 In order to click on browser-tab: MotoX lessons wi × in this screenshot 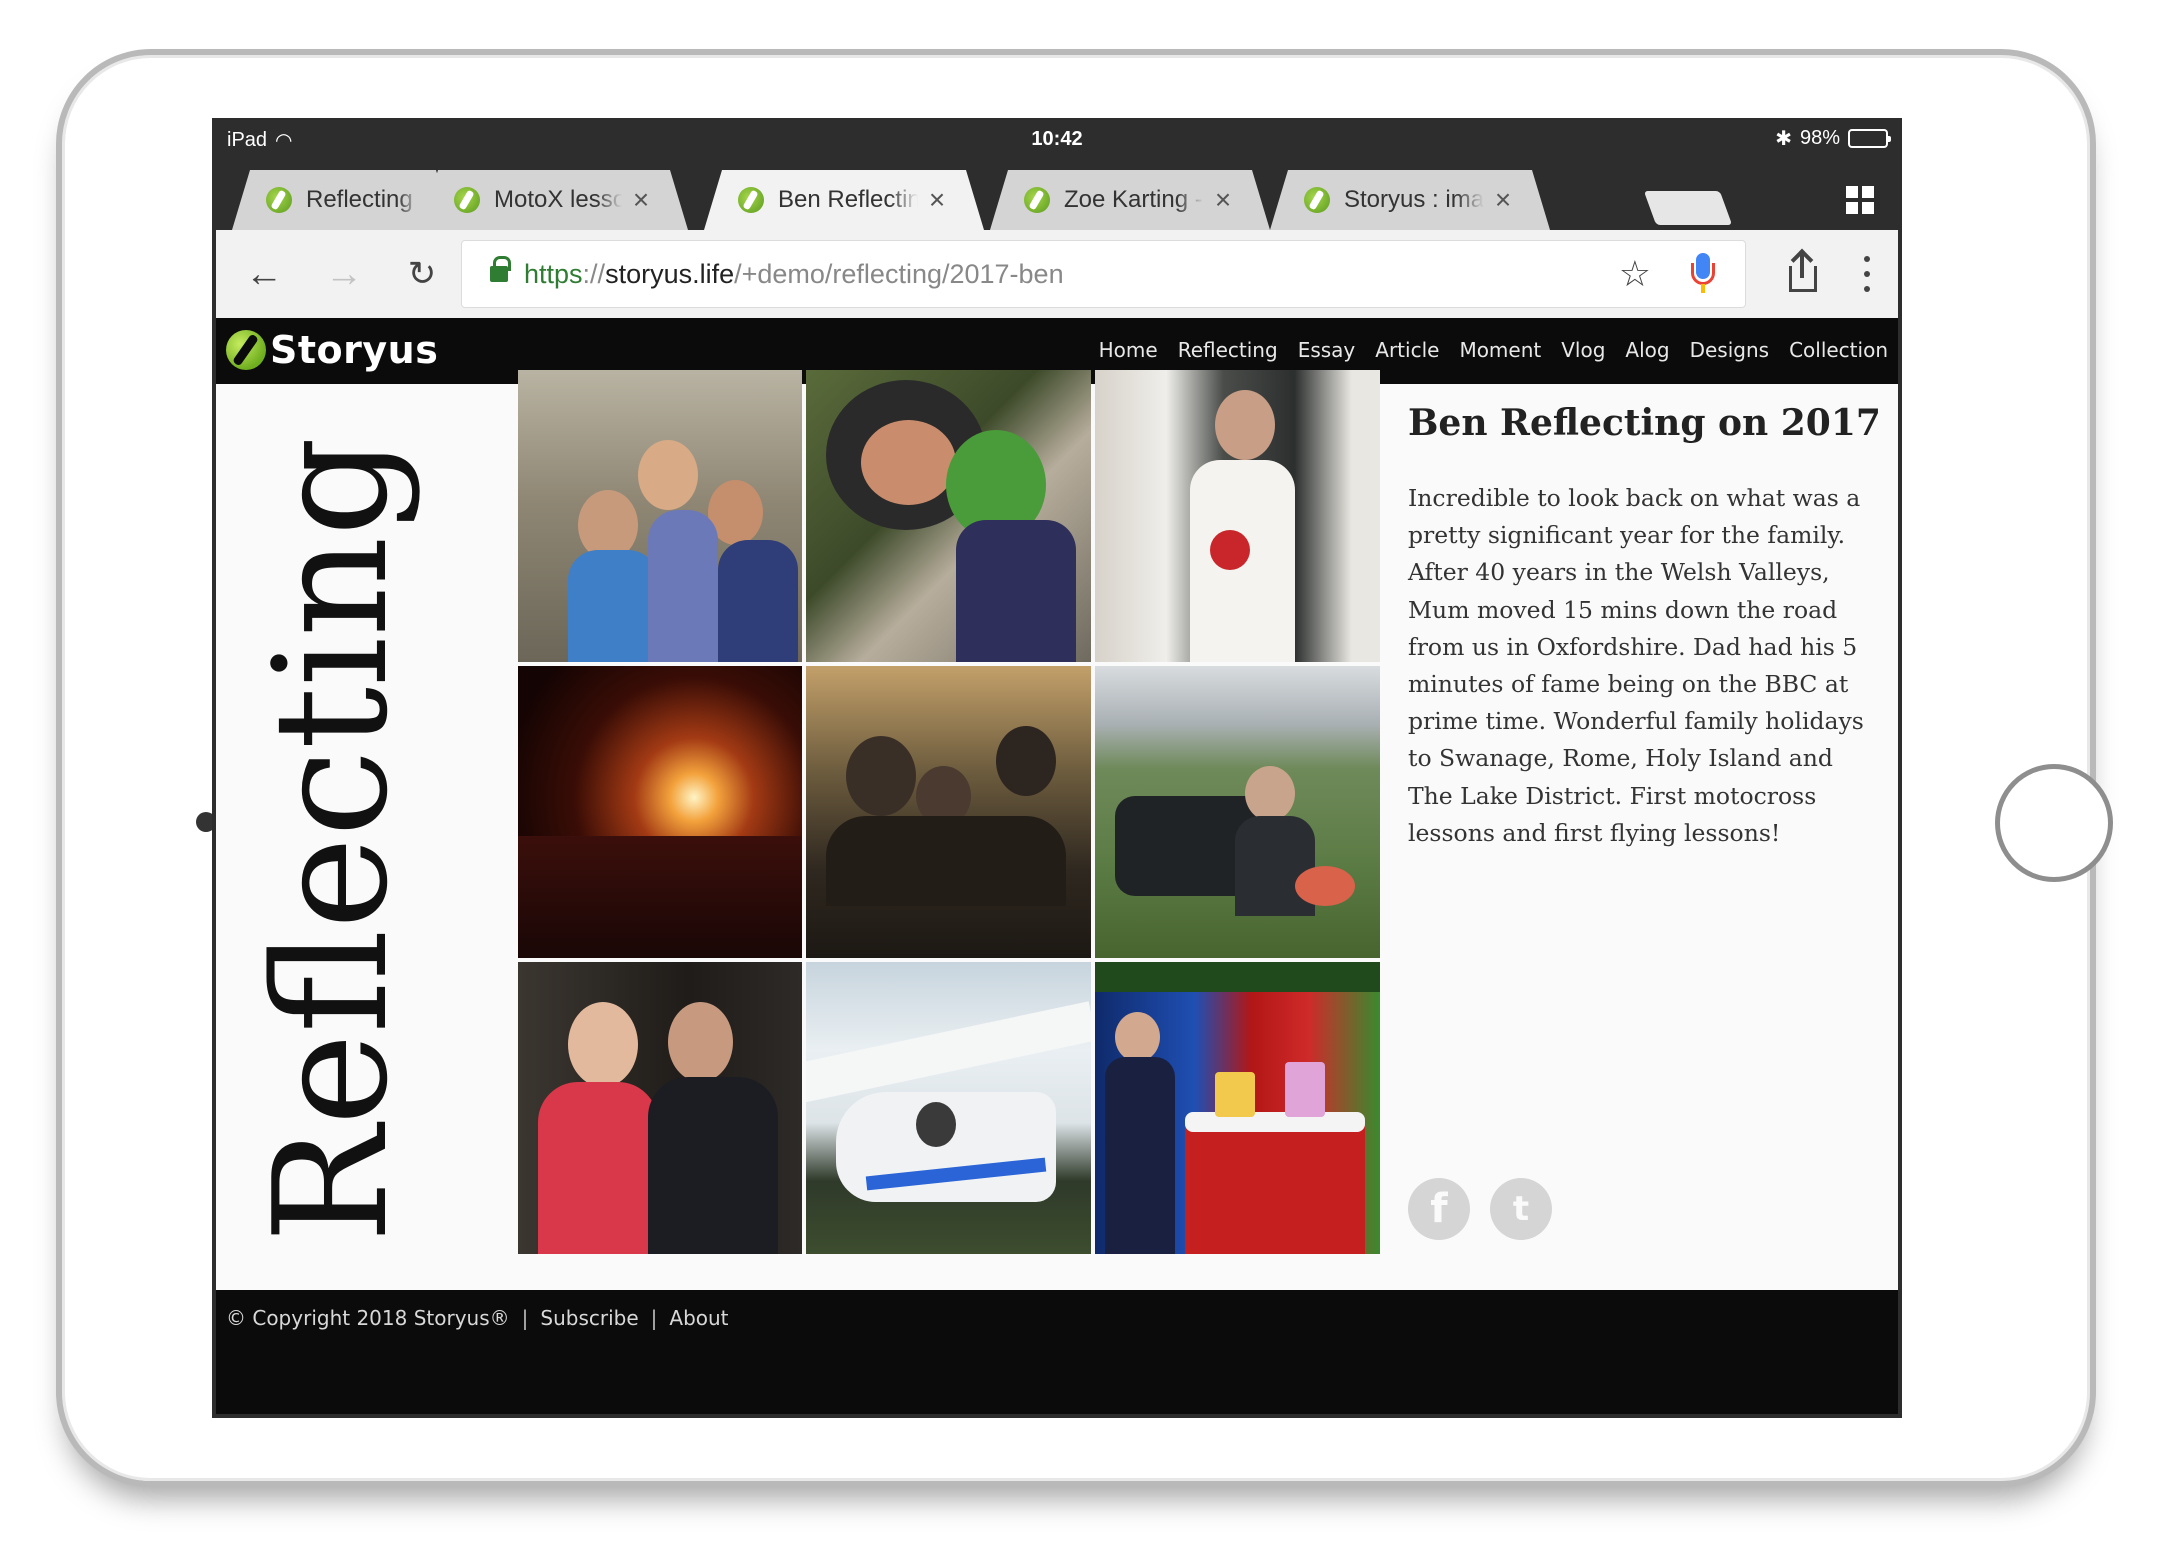, I will do `click(554, 200)`.